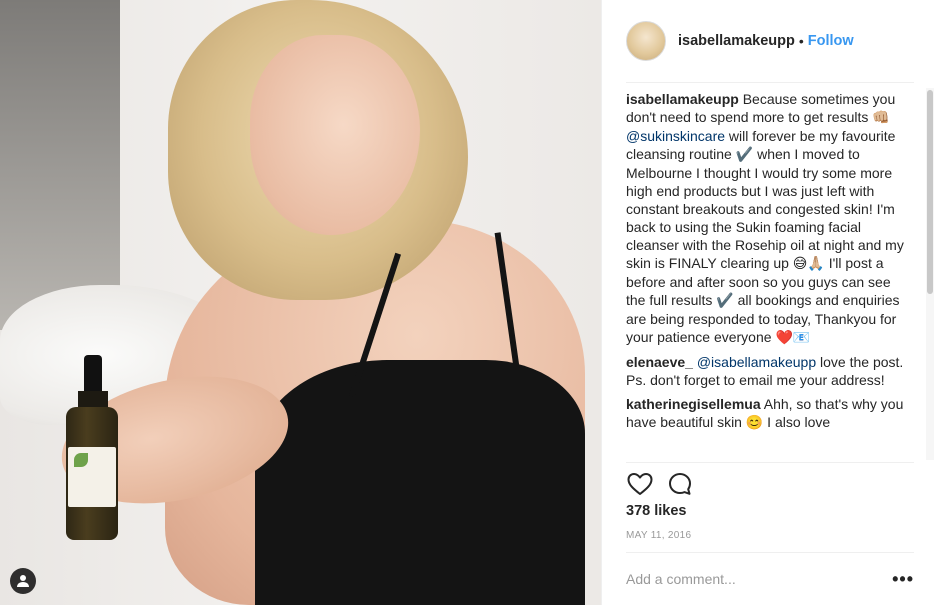 The width and height of the screenshot is (937, 605). I want to click on fist-emoji: 👊🏼, so click(881, 118).